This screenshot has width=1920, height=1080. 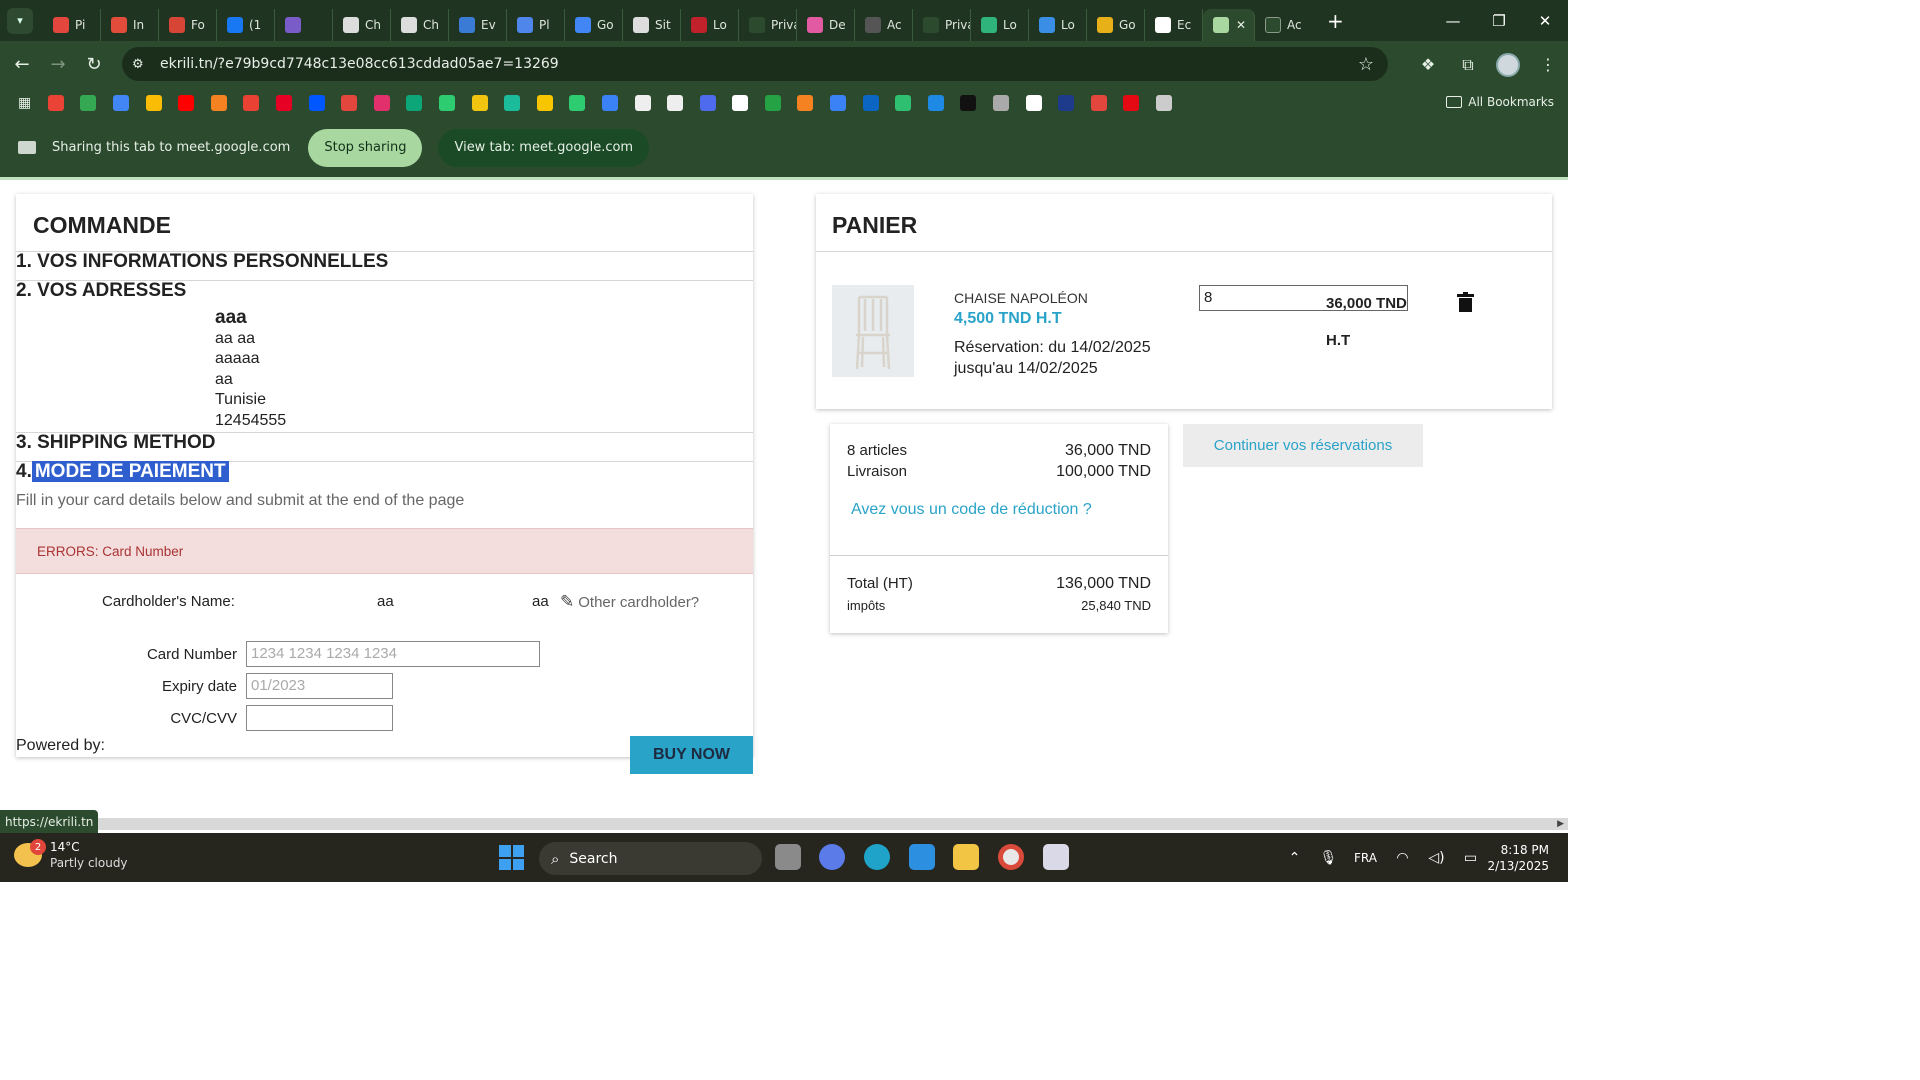 What do you see at coordinates (319, 686) in the screenshot?
I see `expiry-input: 01/2023` at bounding box center [319, 686].